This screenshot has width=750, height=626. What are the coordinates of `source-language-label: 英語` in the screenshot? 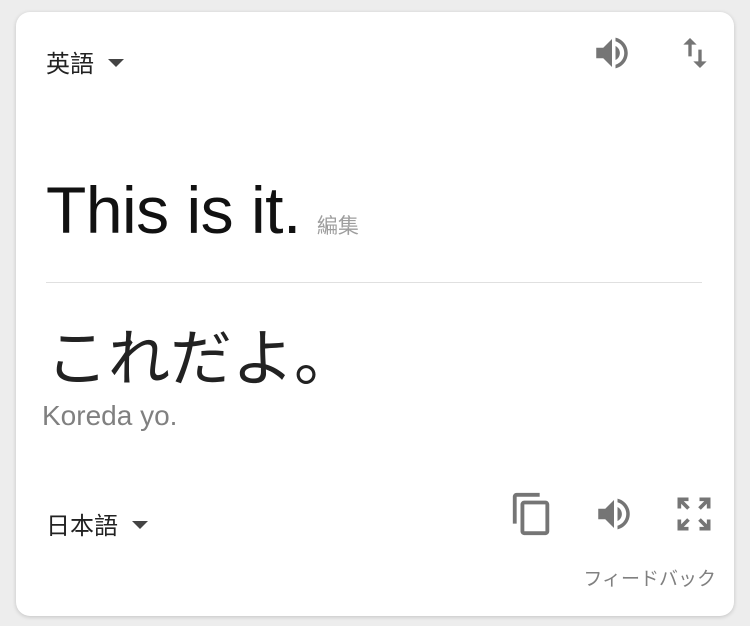 It's located at (70, 64).